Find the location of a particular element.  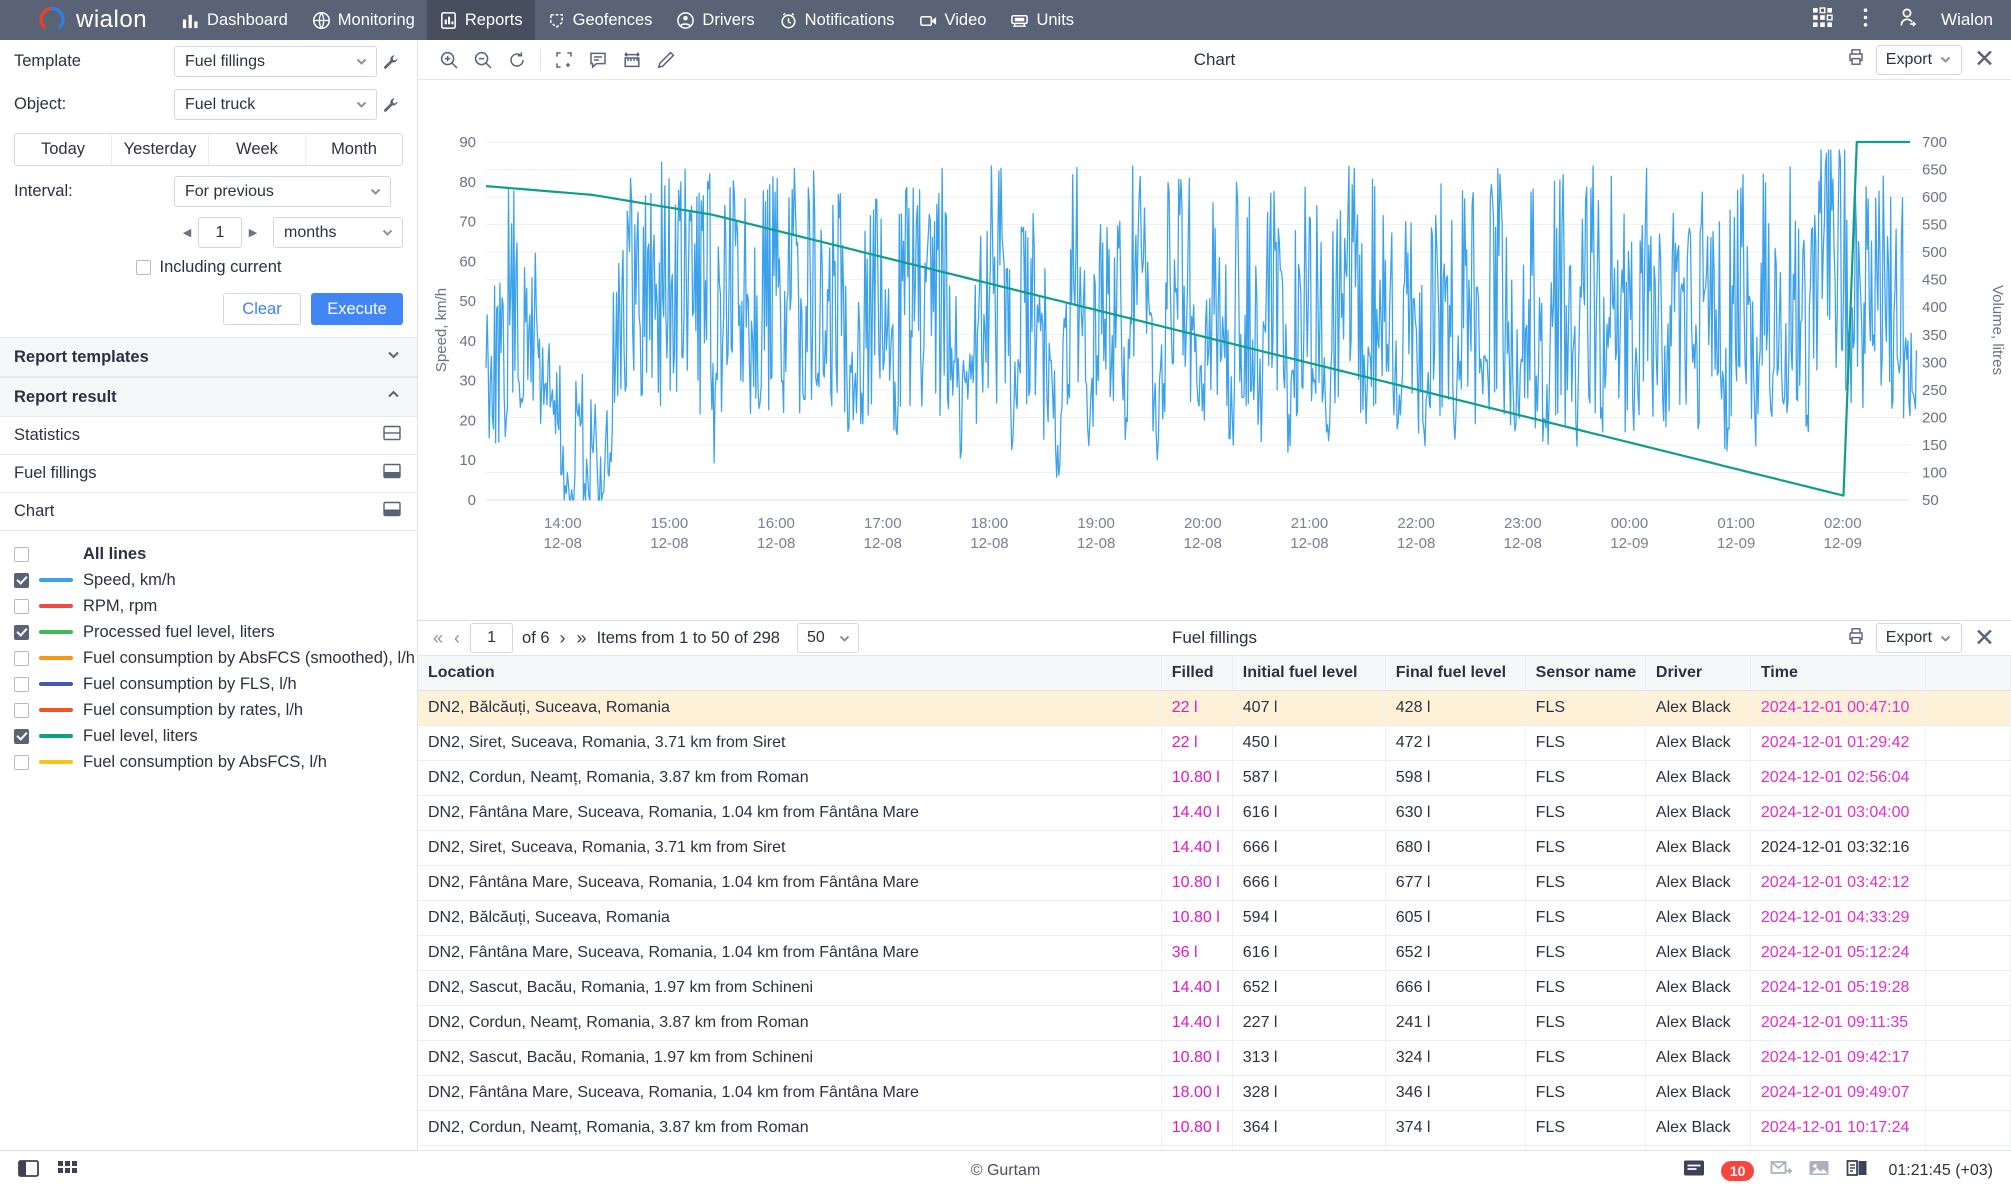

object-settings-button is located at coordinates (391, 105).